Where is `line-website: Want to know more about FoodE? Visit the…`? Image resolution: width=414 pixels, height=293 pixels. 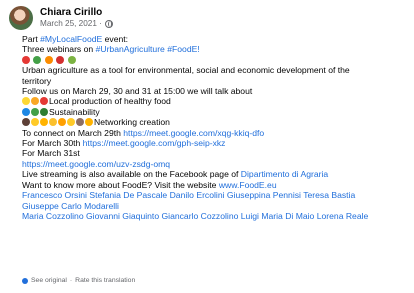 line-website: Want to know more about FoodE? Visit the… is located at coordinates (215, 185).